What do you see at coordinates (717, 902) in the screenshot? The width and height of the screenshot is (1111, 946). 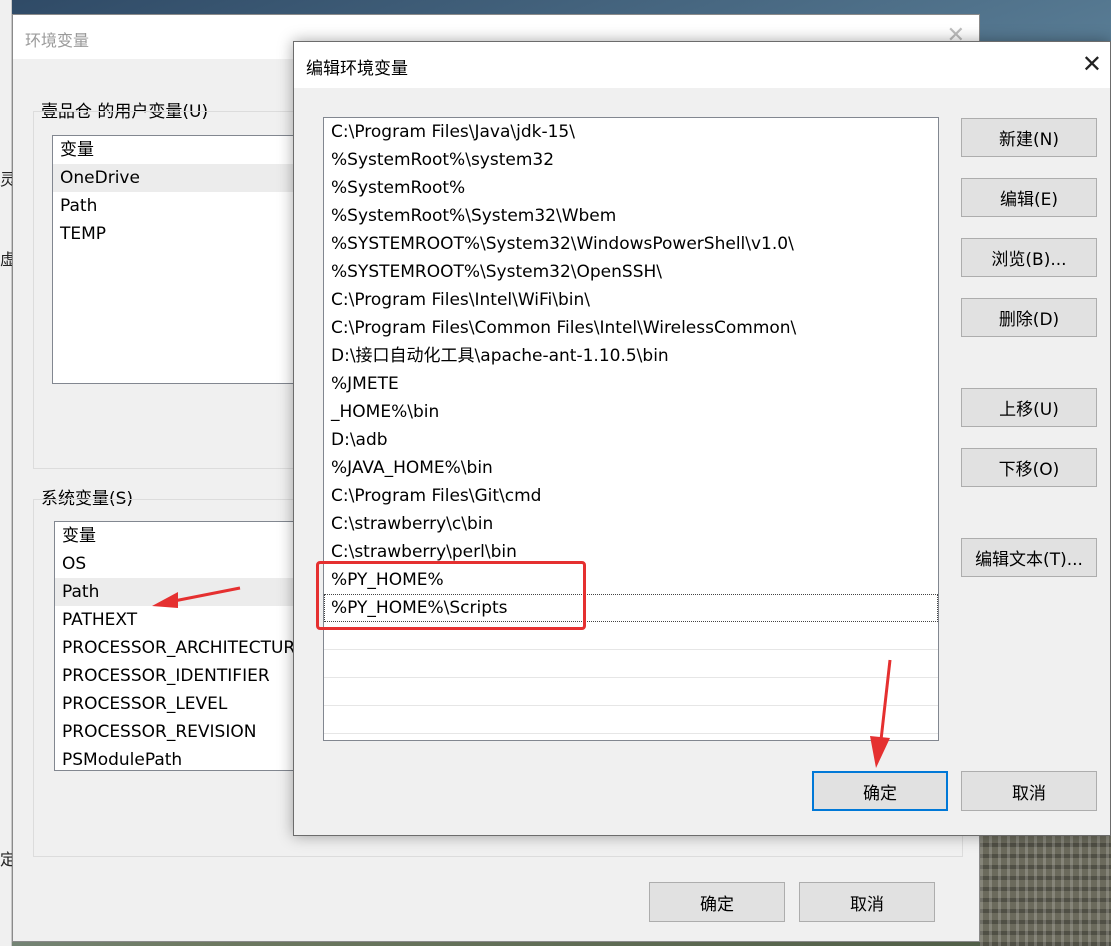 I see `env-ok-button: 确定` at bounding box center [717, 902].